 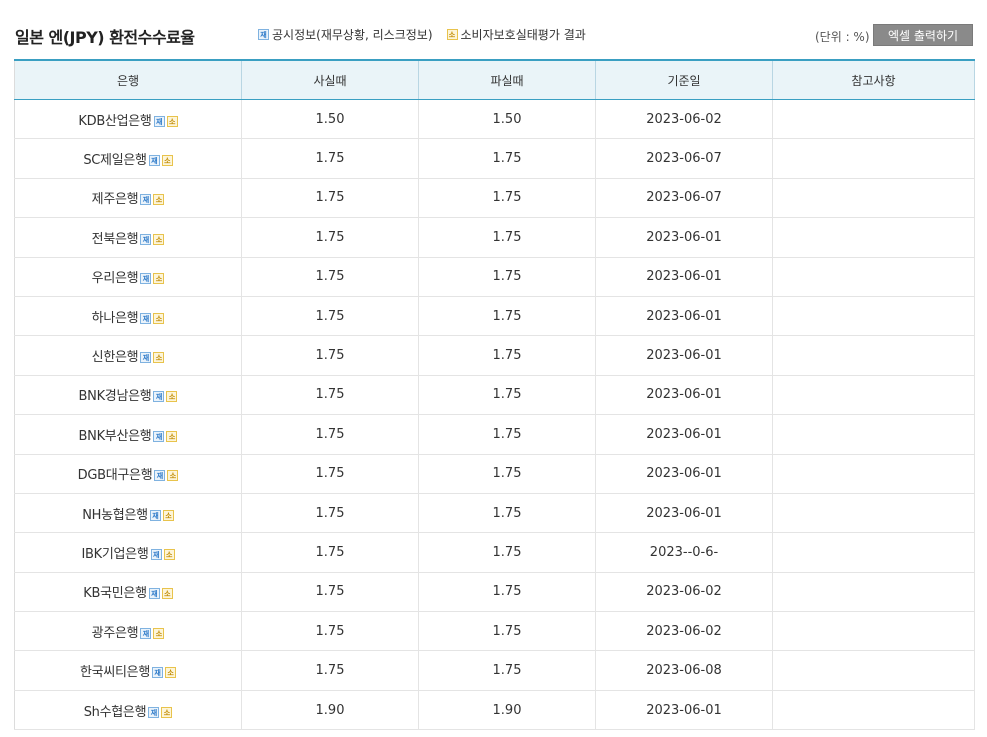 I want to click on bank-cell: BNK경남은행 재 소, so click(x=128, y=395).